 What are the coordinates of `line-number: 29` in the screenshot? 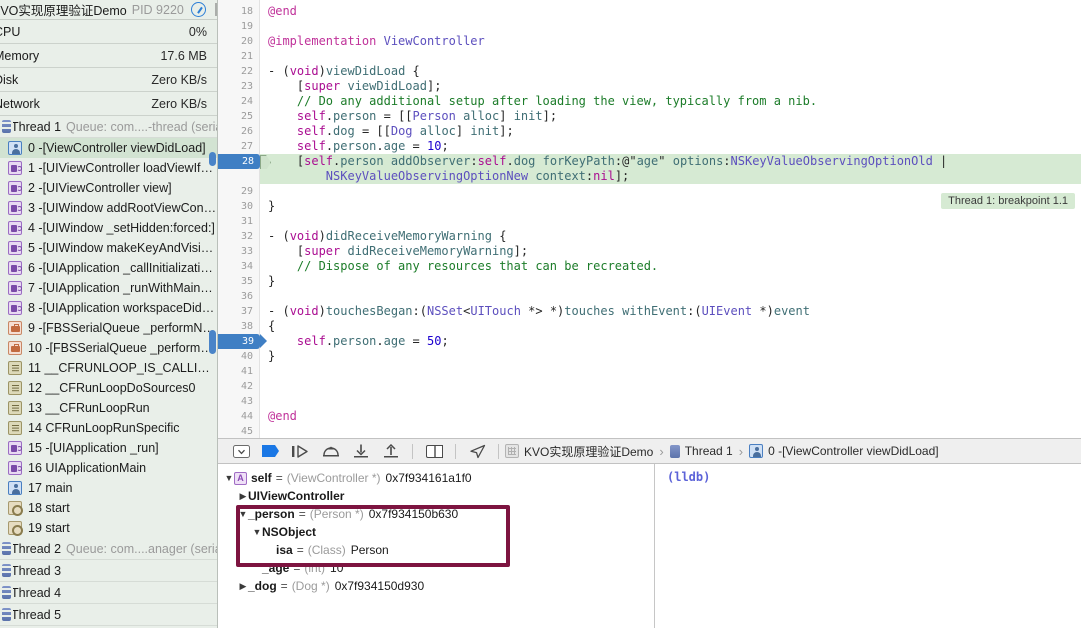 It's located at (236, 191).